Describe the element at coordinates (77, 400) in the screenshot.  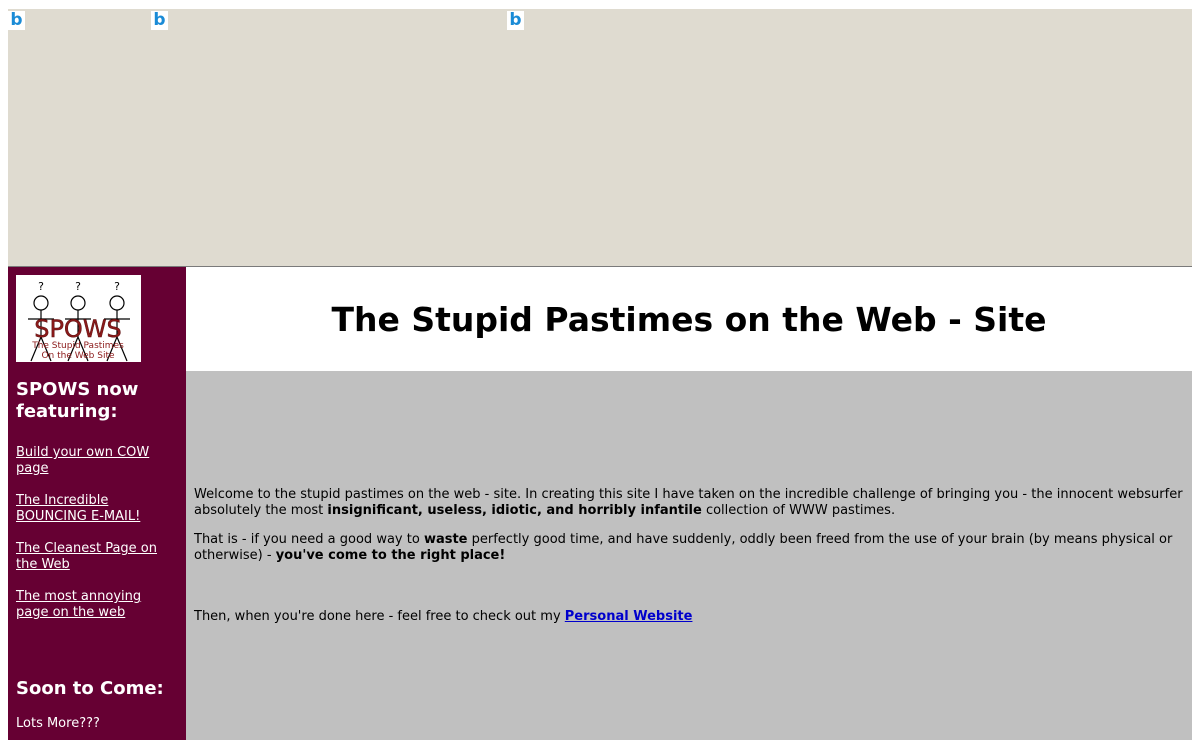
I see `sidebar-heading: SPOWS now featuring:` at that location.